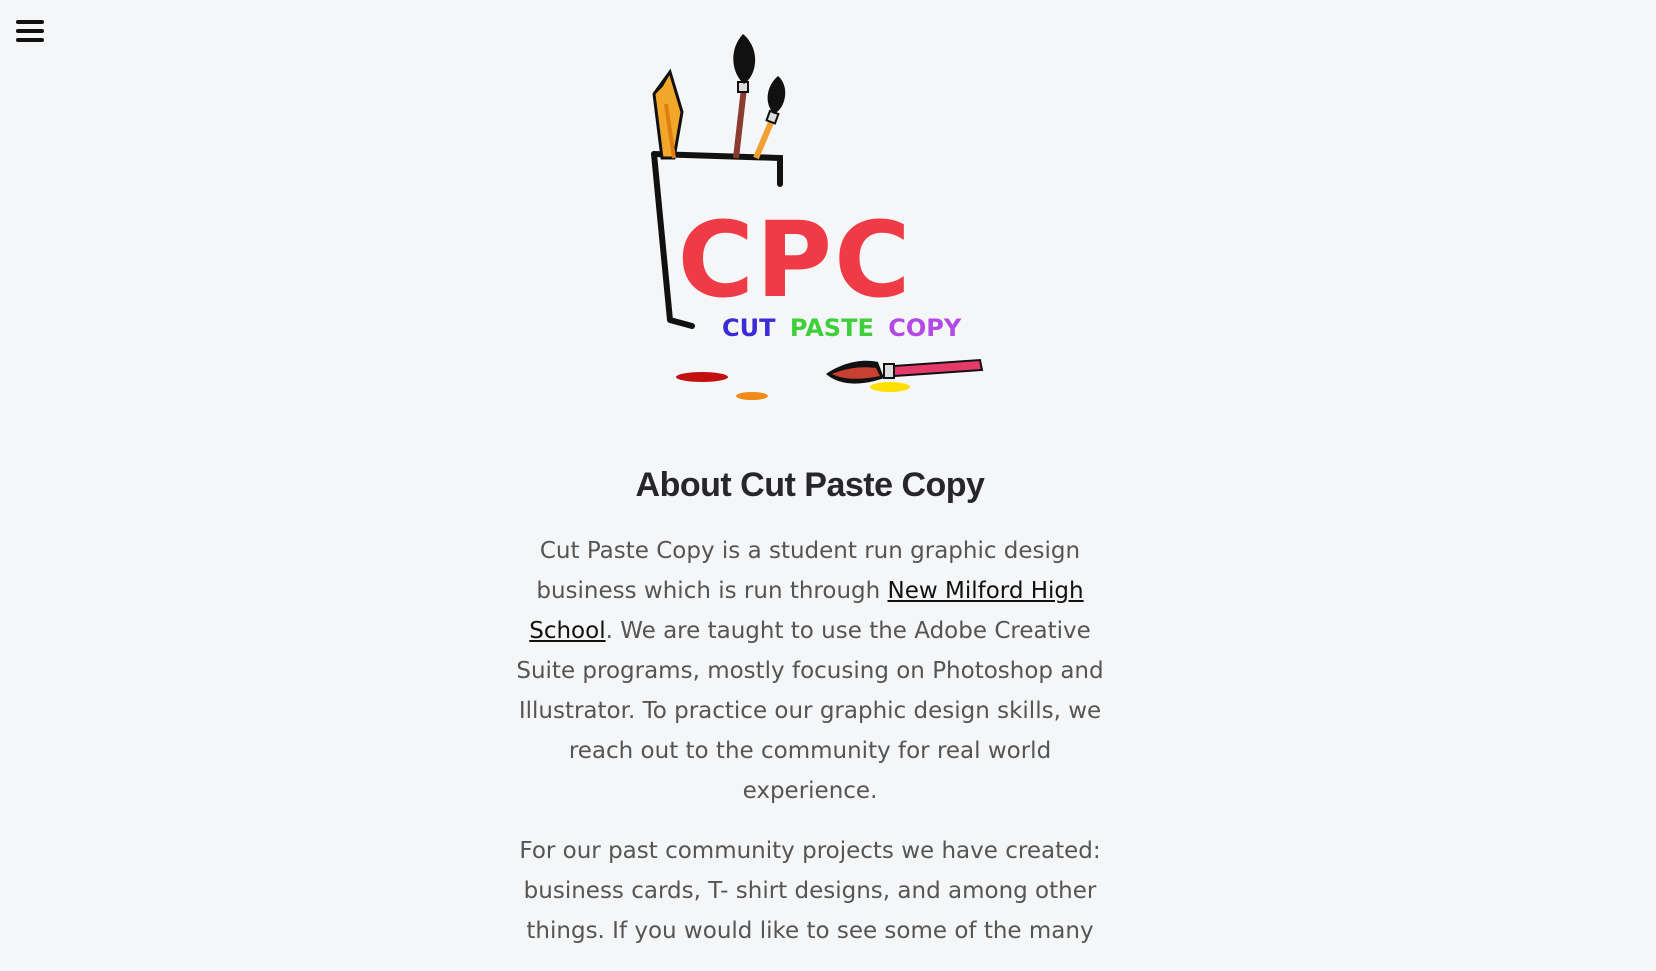 Image resolution: width=1656 pixels, height=971 pixels. What do you see at coordinates (30, 32) in the screenshot?
I see `hamburger-menu-button` at bounding box center [30, 32].